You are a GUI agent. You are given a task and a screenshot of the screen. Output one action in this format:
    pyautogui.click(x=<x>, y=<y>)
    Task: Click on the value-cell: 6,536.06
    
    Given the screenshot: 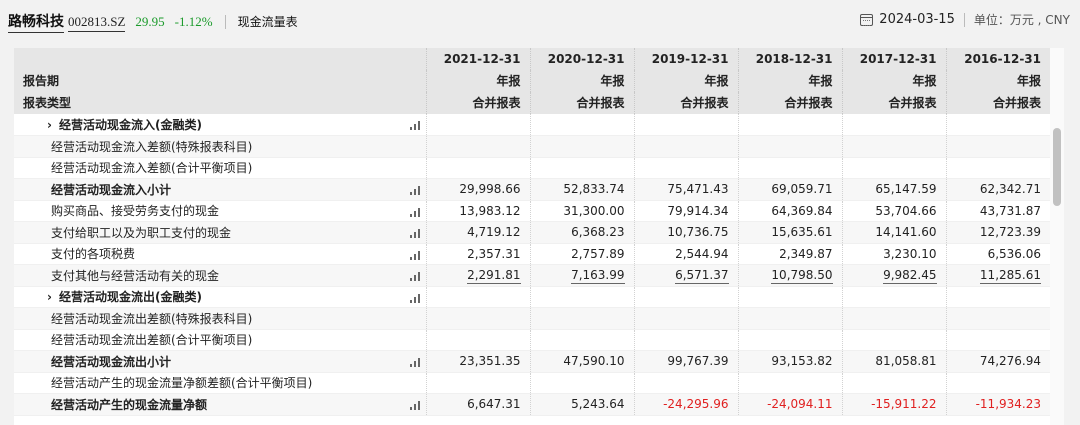 What is the action you would take?
    pyautogui.click(x=997, y=254)
    